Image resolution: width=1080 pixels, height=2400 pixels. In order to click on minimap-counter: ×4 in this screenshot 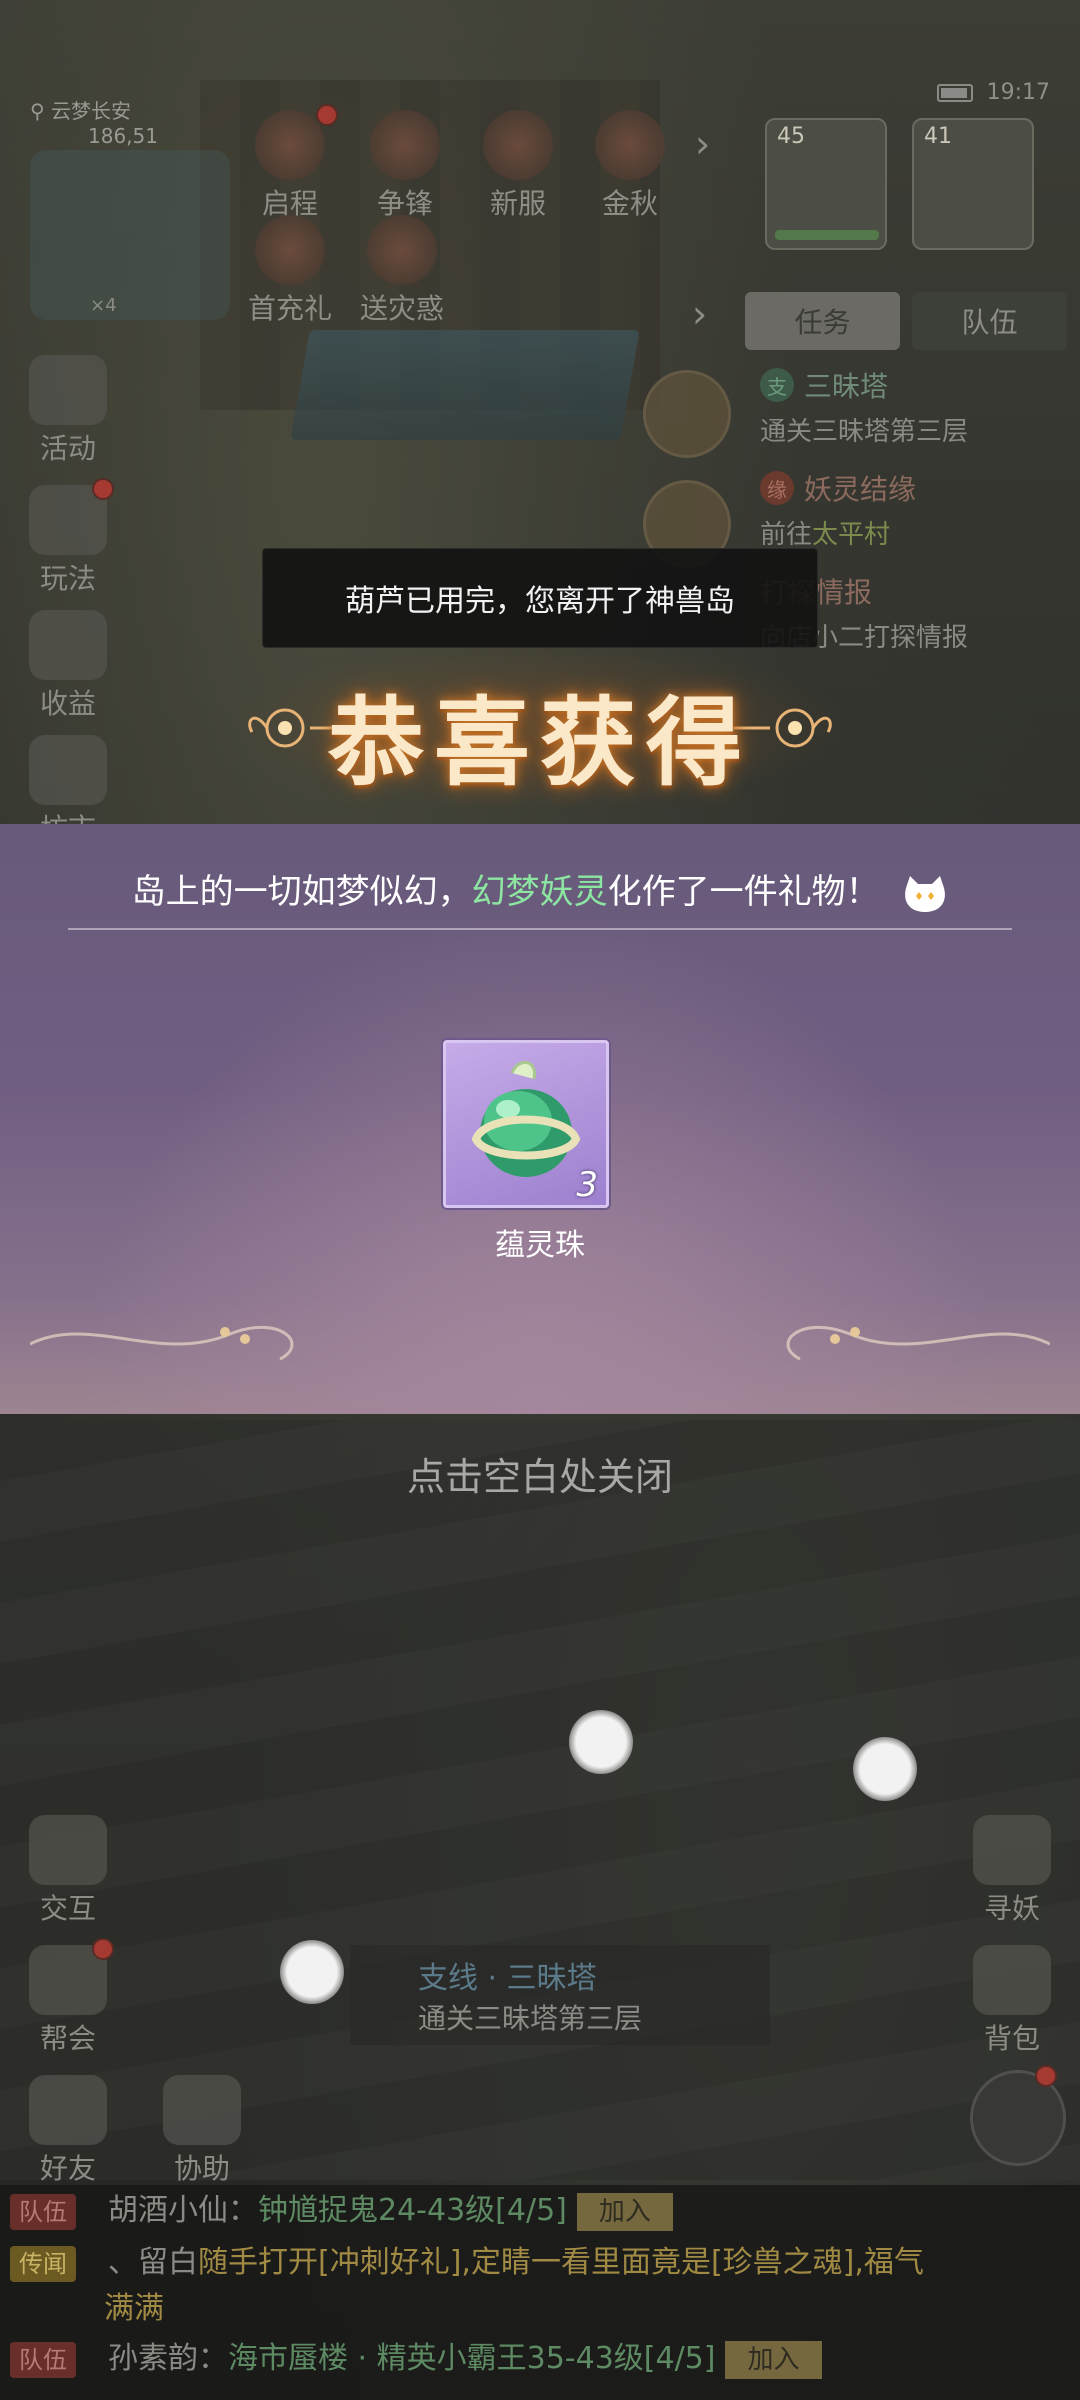, I will do `click(103, 305)`.